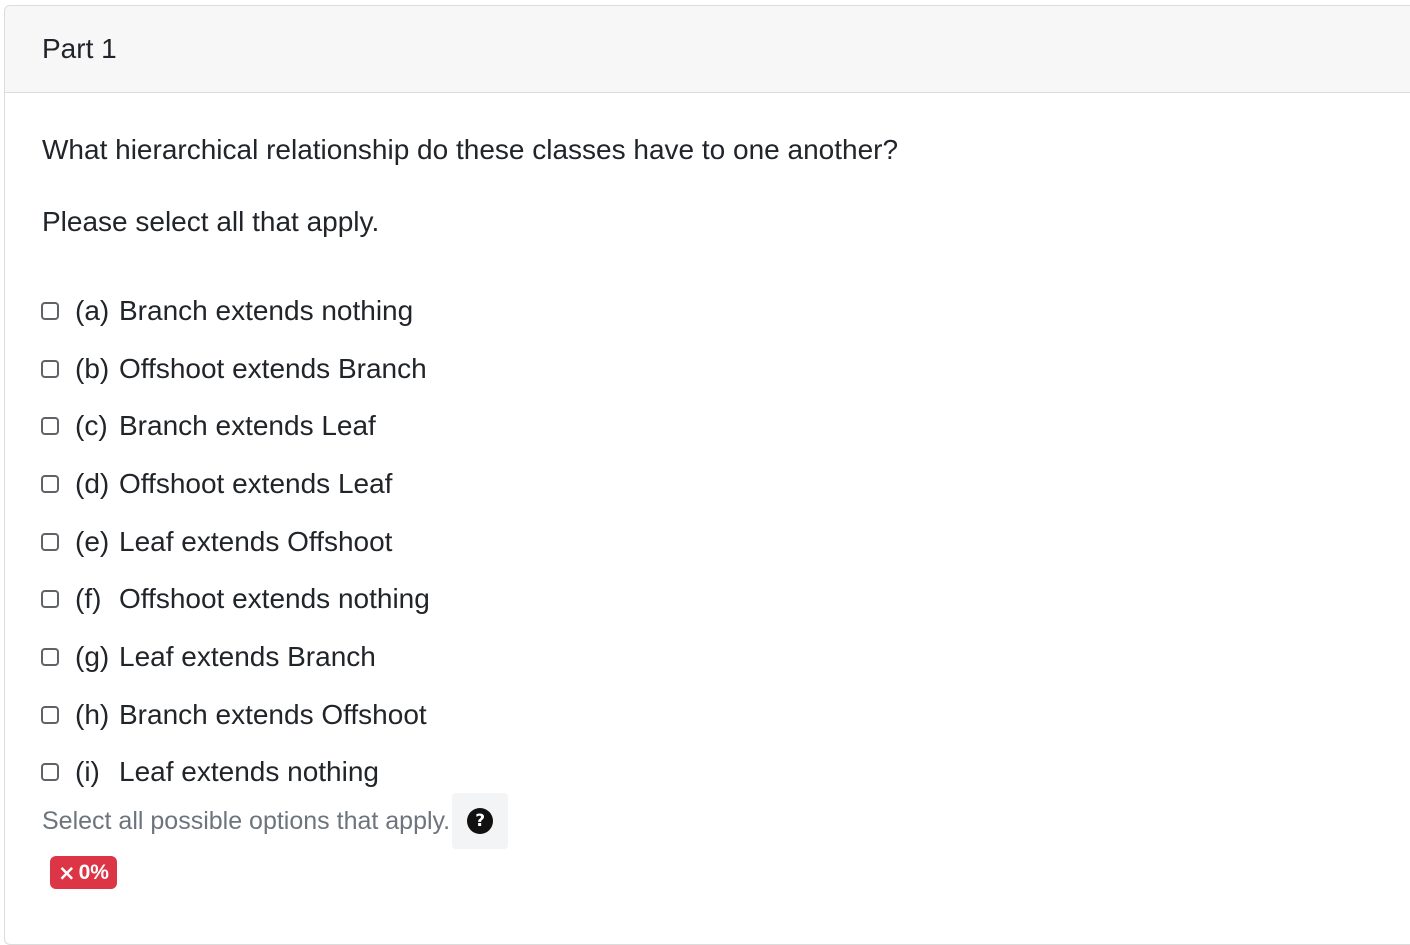 The height and width of the screenshot is (945, 1410). Describe the element at coordinates (246, 820) in the screenshot. I see `hint-text: Select all possible options that apply.` at that location.